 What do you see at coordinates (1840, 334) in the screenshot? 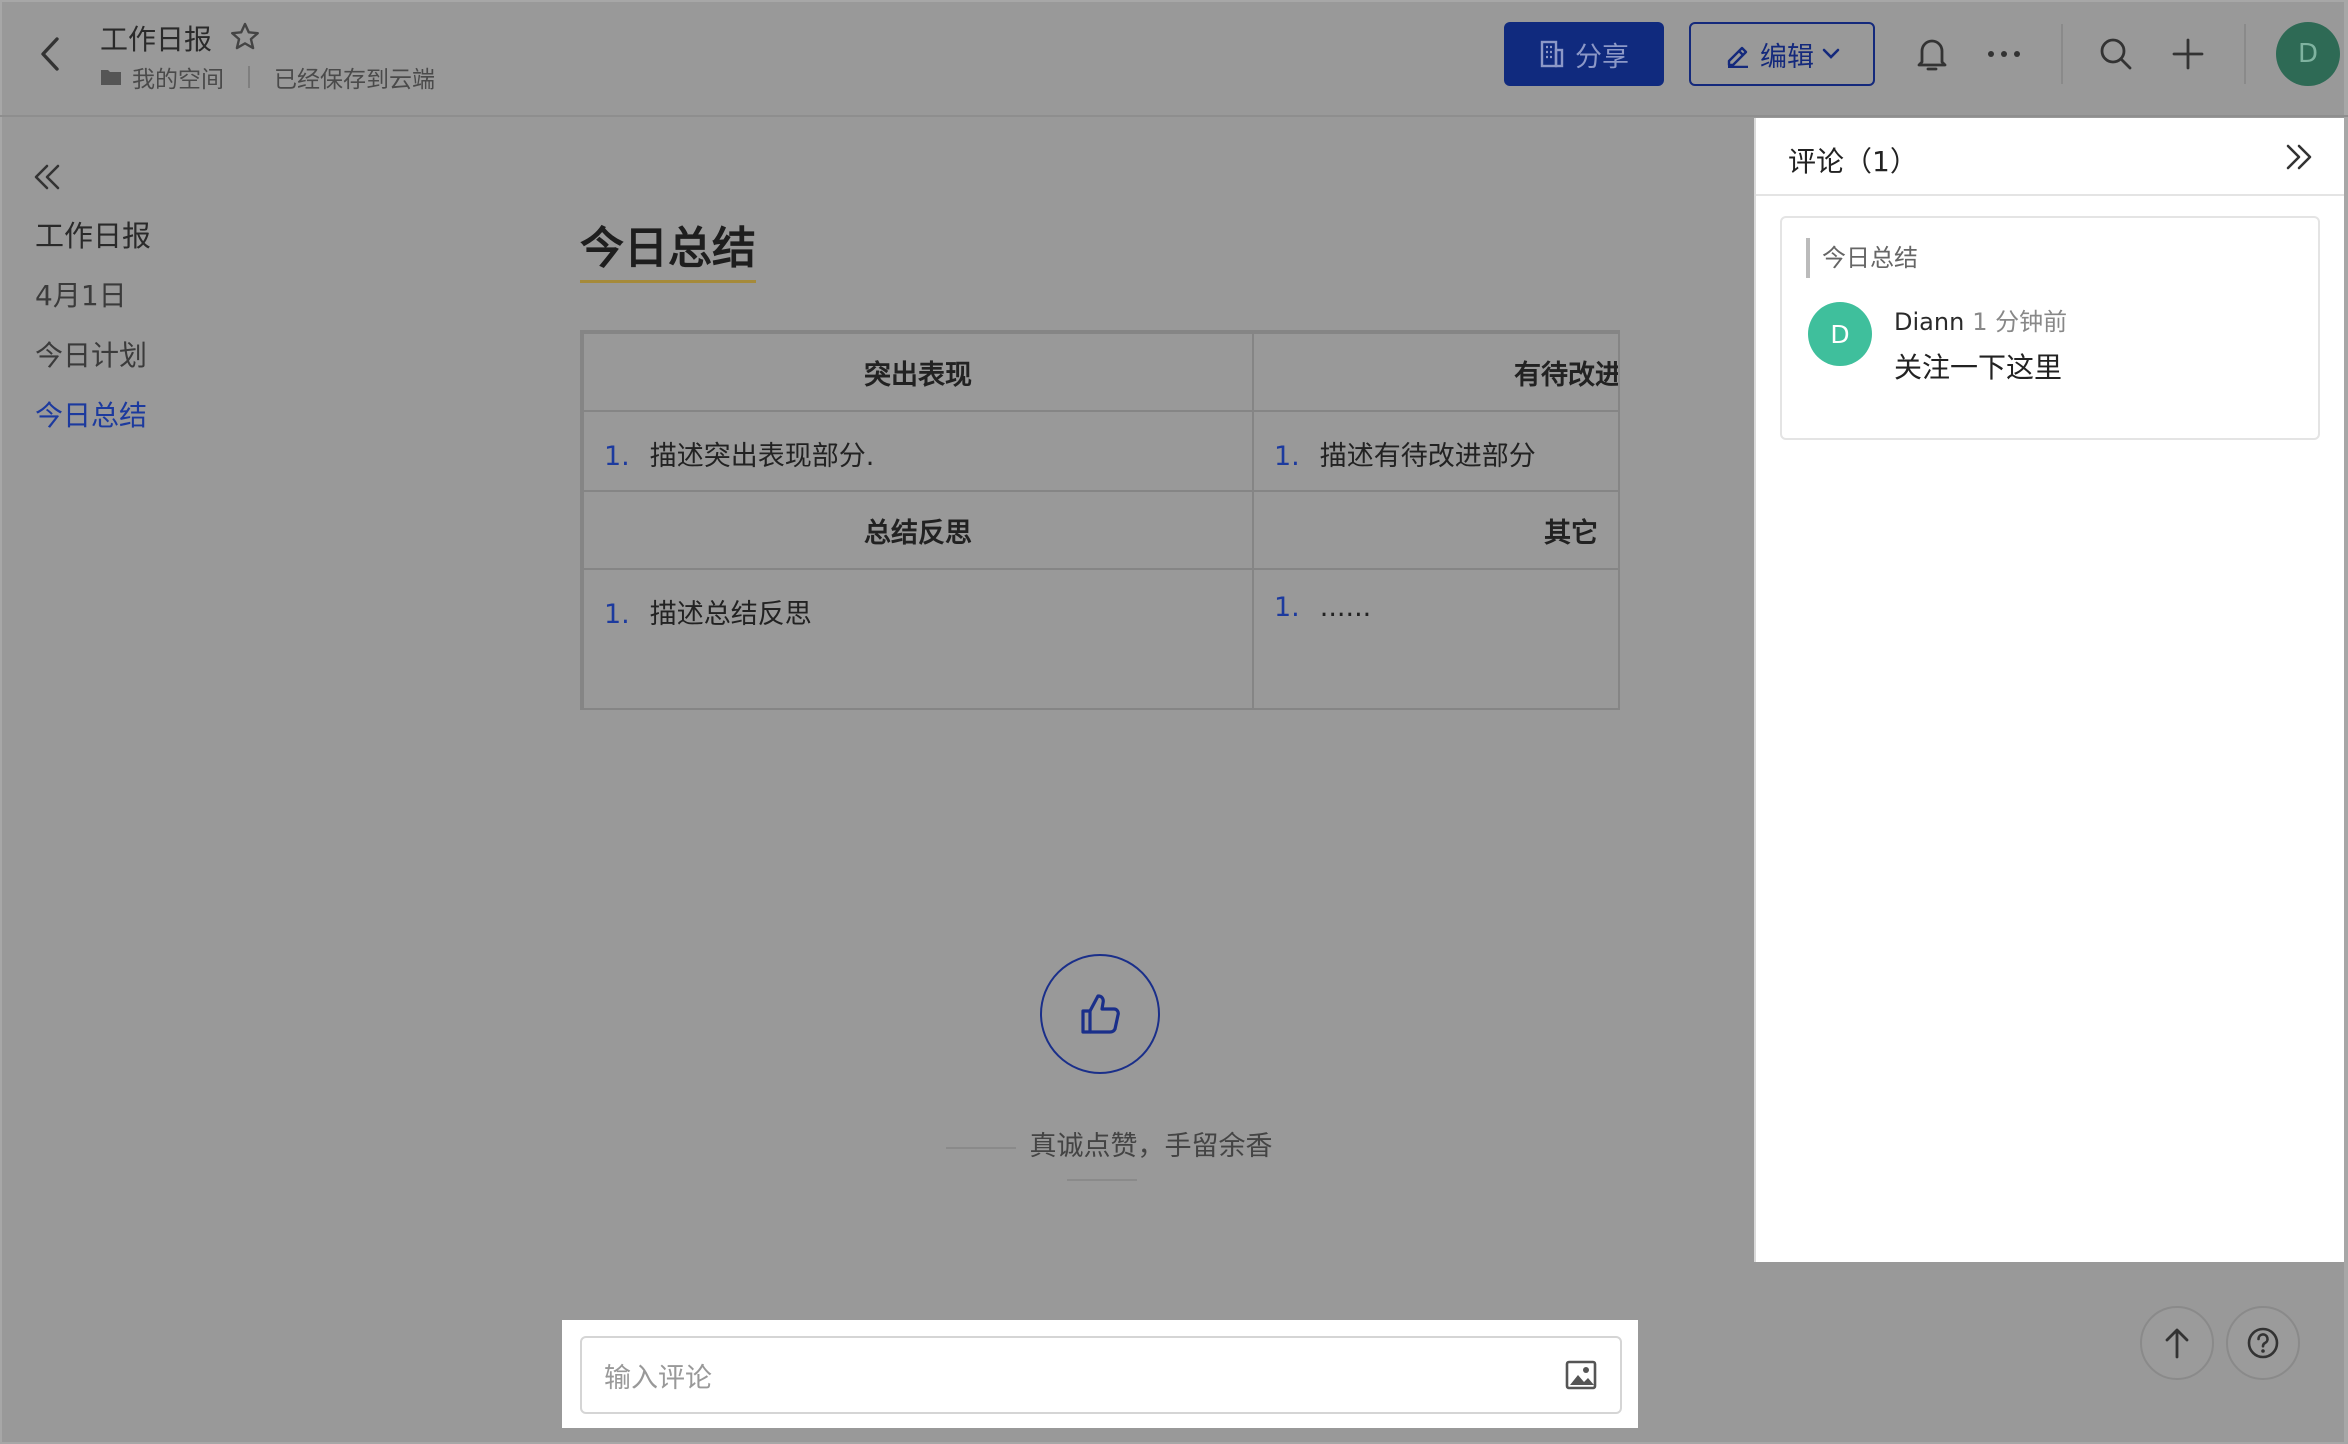
I see `comment-avatar: D` at bounding box center [1840, 334].